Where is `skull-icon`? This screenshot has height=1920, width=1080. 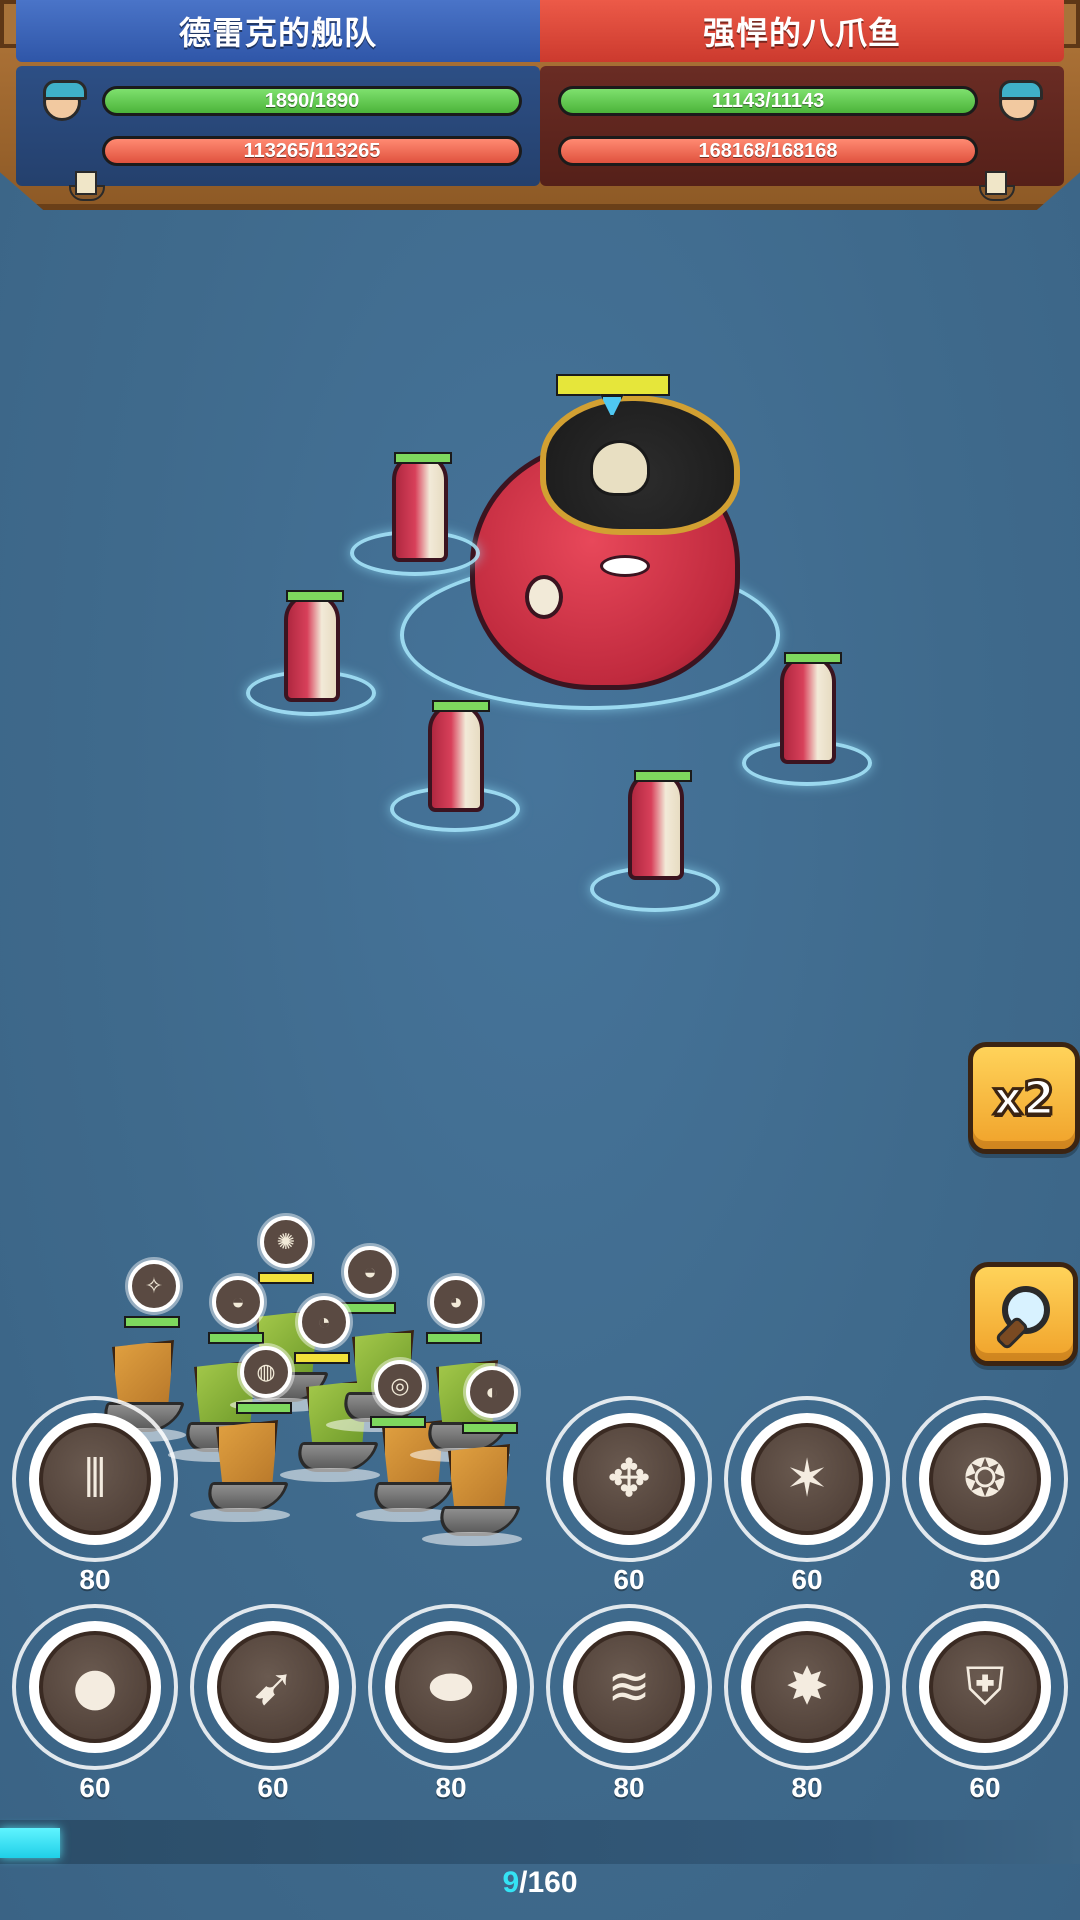
skull-icon is located at coordinates (620, 468).